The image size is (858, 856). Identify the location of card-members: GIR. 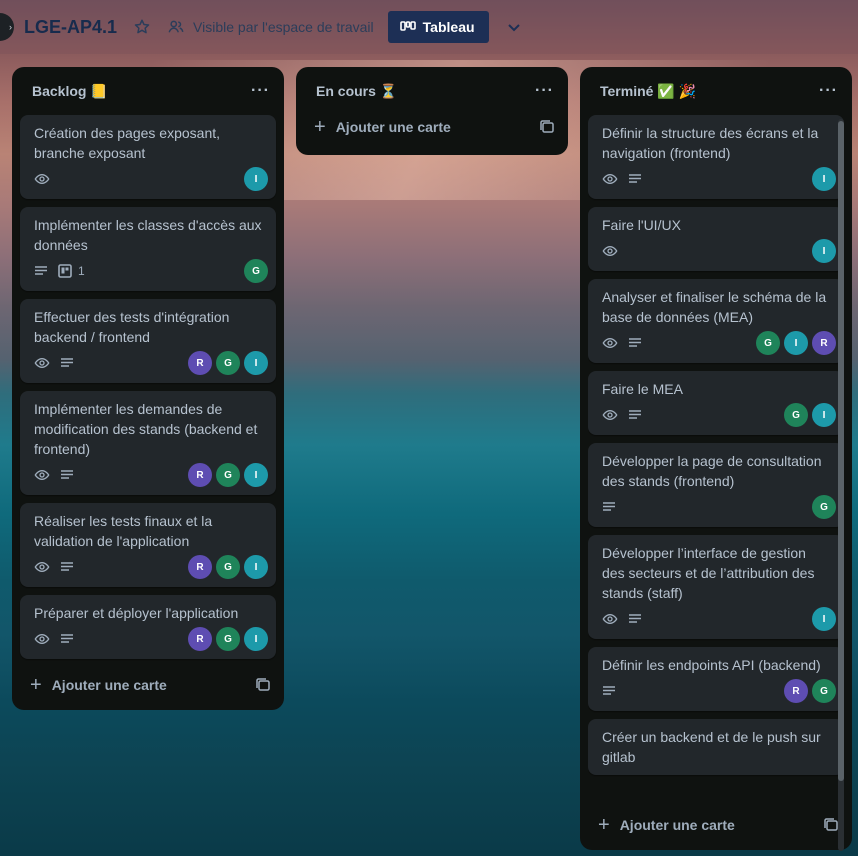
(796, 343).